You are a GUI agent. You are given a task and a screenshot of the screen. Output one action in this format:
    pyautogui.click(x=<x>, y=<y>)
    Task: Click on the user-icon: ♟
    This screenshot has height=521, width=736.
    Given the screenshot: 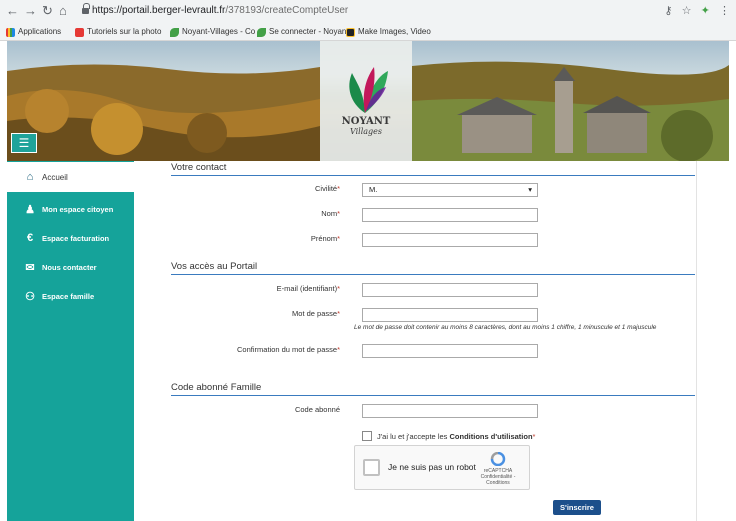 What is the action you would take?
    pyautogui.click(x=30, y=209)
    